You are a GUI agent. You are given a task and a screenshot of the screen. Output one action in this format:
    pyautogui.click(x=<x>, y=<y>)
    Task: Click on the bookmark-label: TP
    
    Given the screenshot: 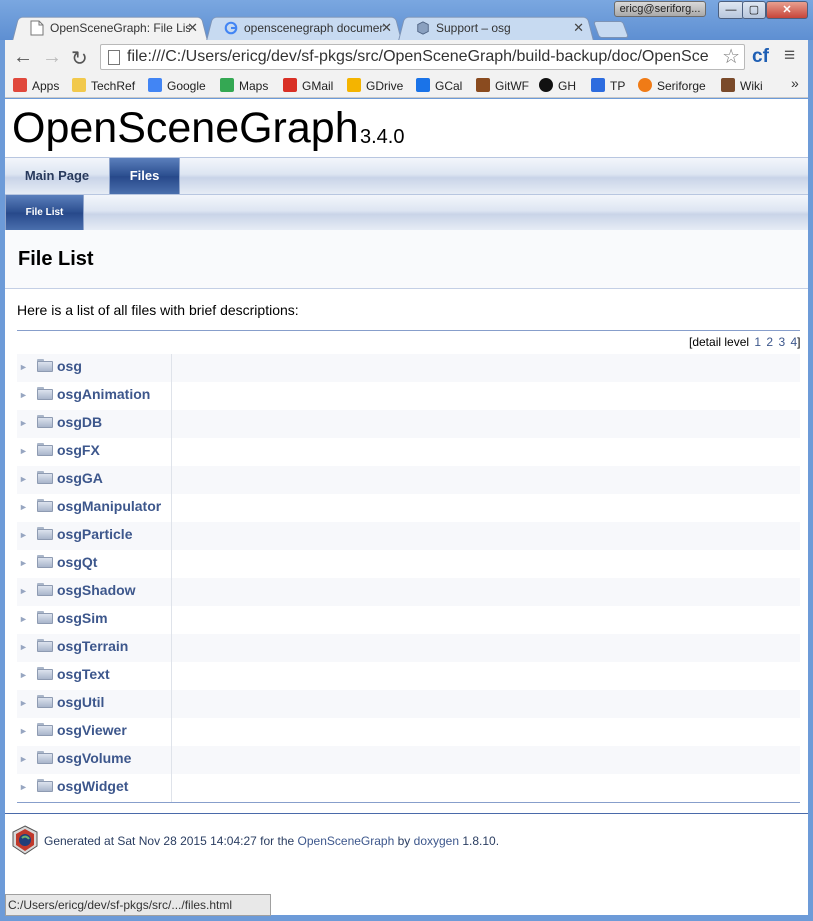 What is the action you would take?
    pyautogui.click(x=618, y=86)
    